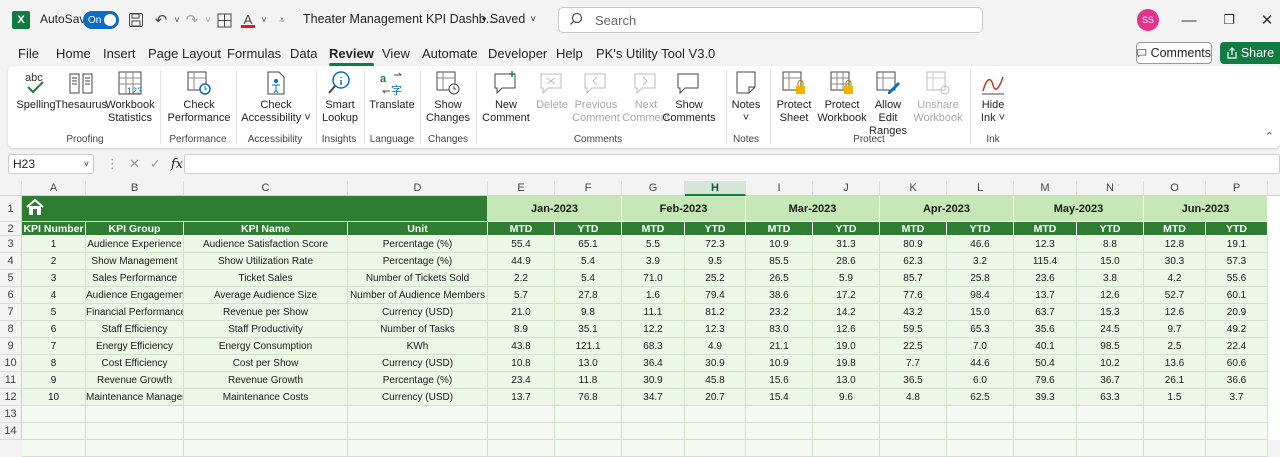 Image resolution: width=1280 pixels, height=457 pixels. I want to click on table-cell: 49.2, so click(1237, 329).